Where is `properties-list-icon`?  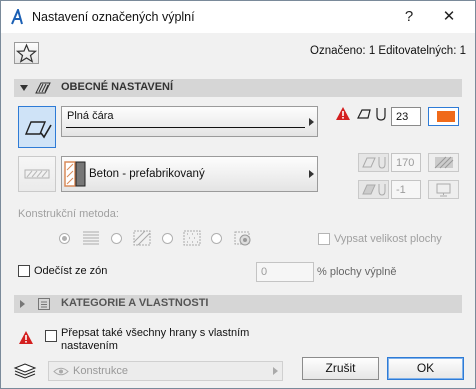
properties-list-icon is located at coordinates (44, 304).